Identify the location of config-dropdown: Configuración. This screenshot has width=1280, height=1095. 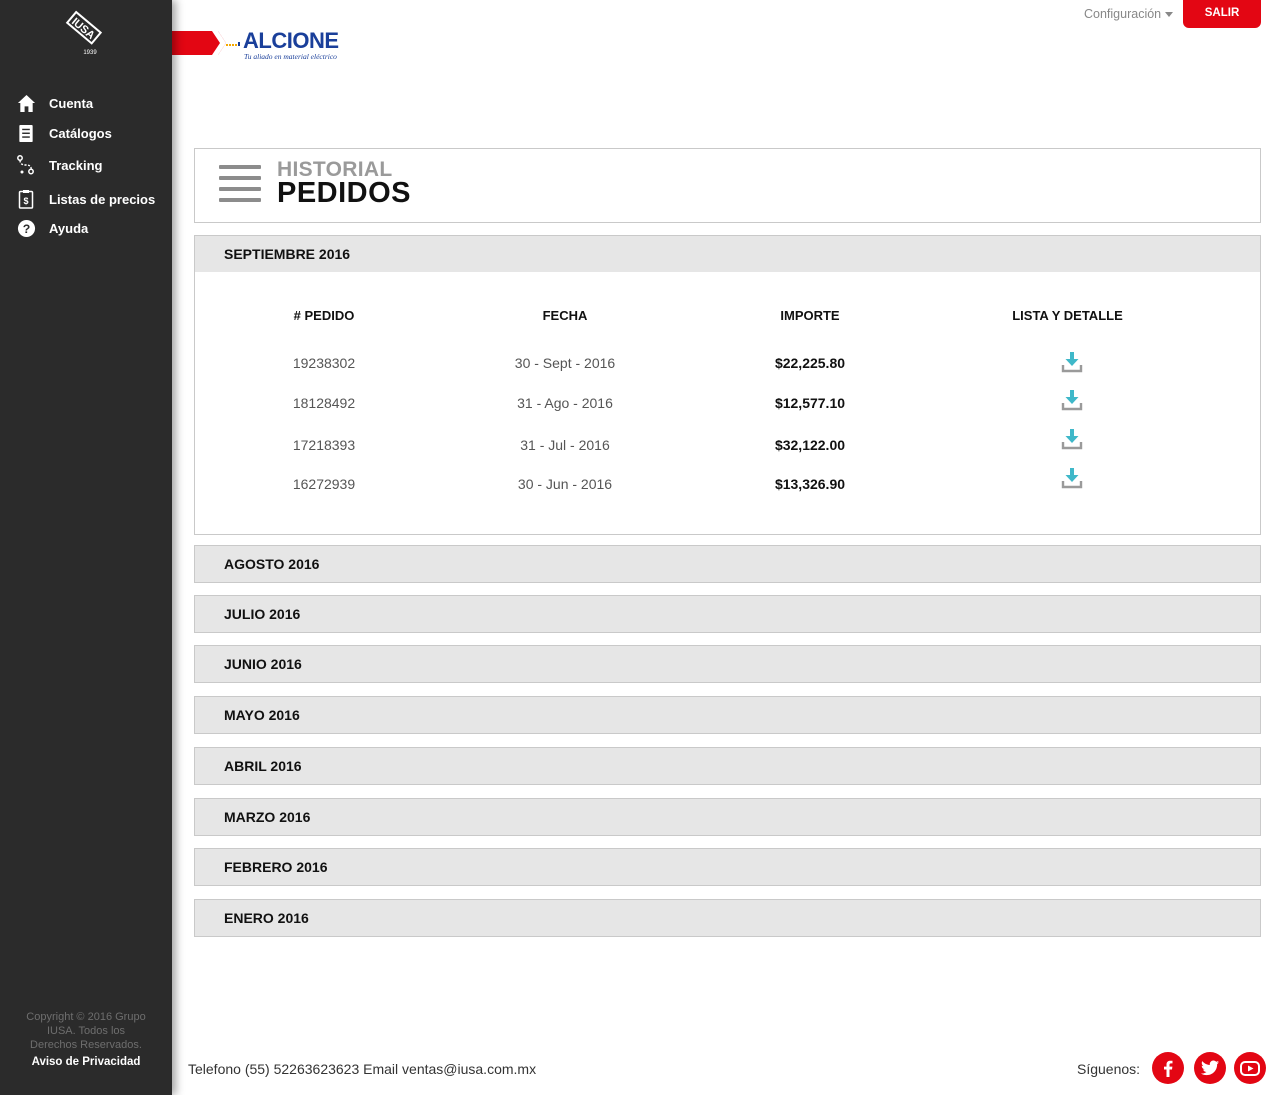
(1129, 14).